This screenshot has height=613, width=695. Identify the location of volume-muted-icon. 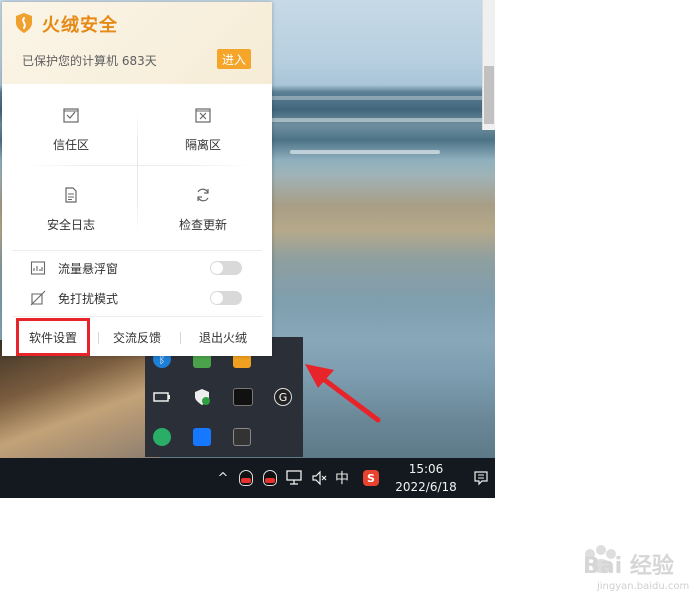
(319, 478).